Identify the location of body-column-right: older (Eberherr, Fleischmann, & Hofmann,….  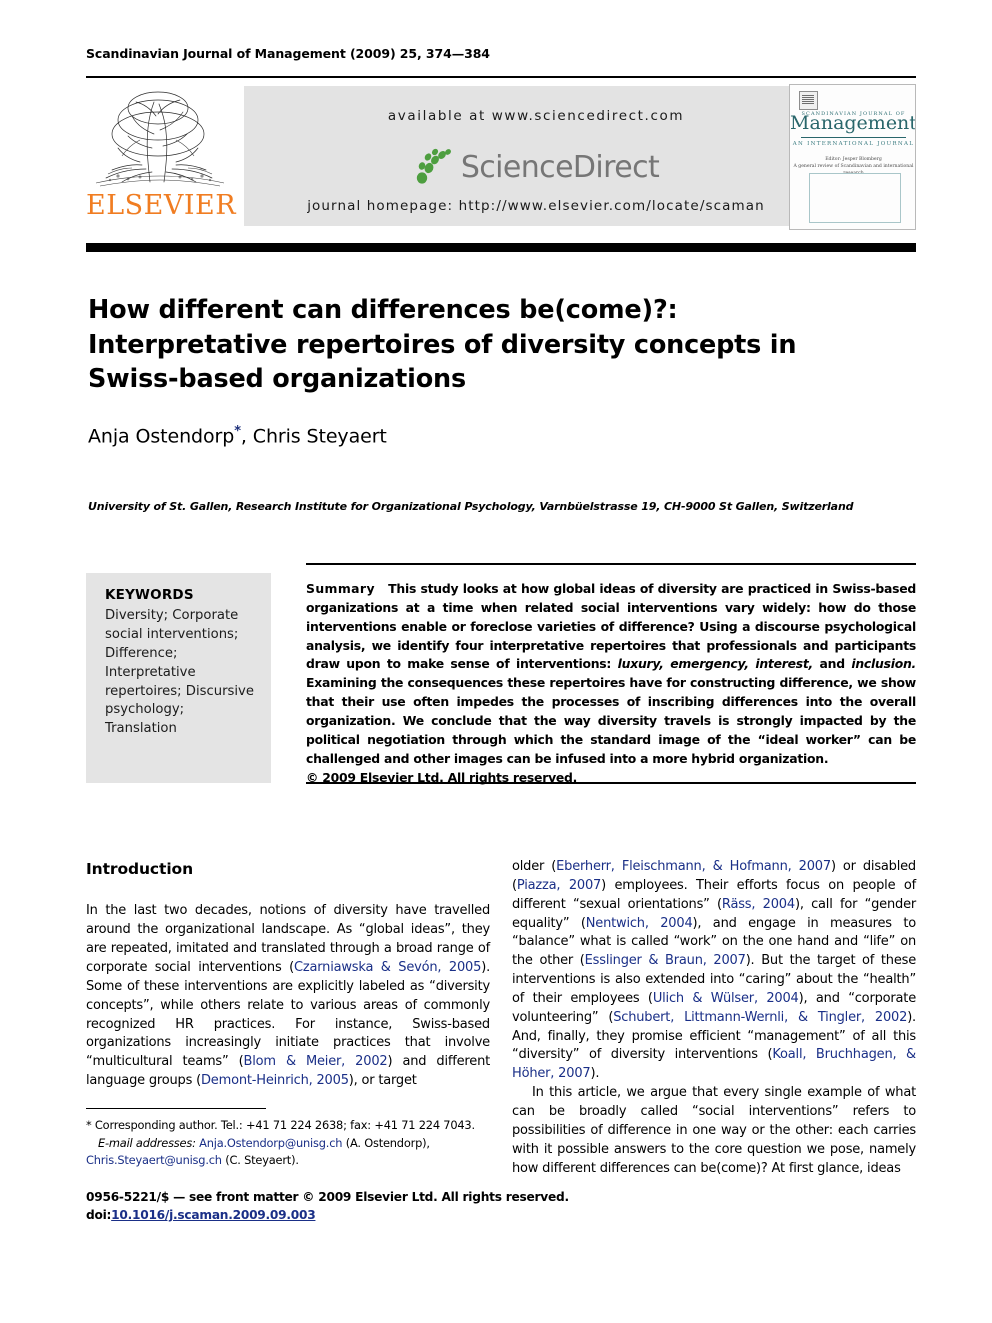
(714, 1018).